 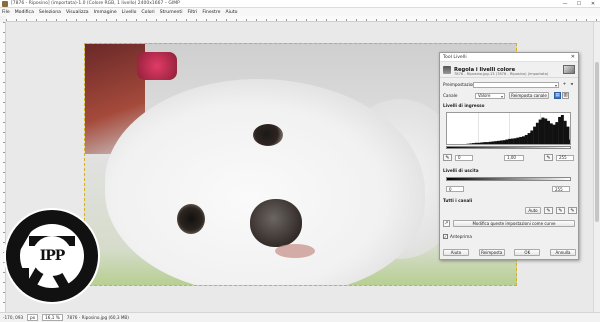 I want to click on unit-selector: px, so click(x=33, y=317).